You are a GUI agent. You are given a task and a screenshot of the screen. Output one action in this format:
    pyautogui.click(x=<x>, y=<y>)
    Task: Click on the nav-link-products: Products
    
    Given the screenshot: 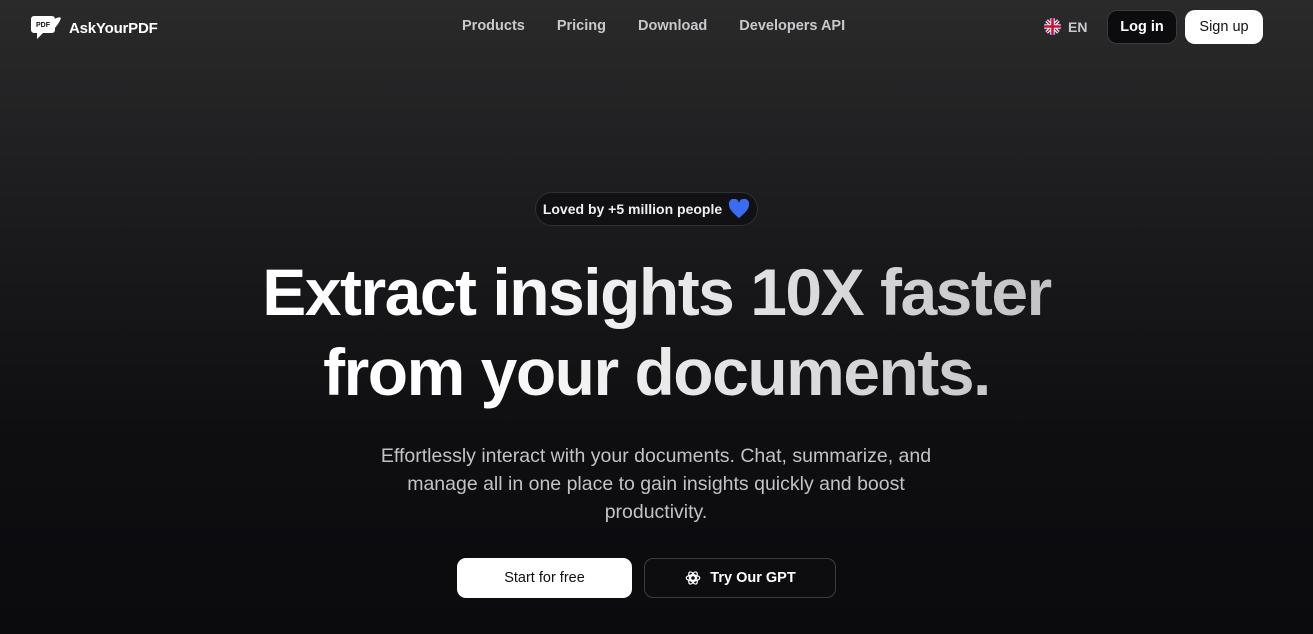 What is the action you would take?
    pyautogui.click(x=493, y=26)
    